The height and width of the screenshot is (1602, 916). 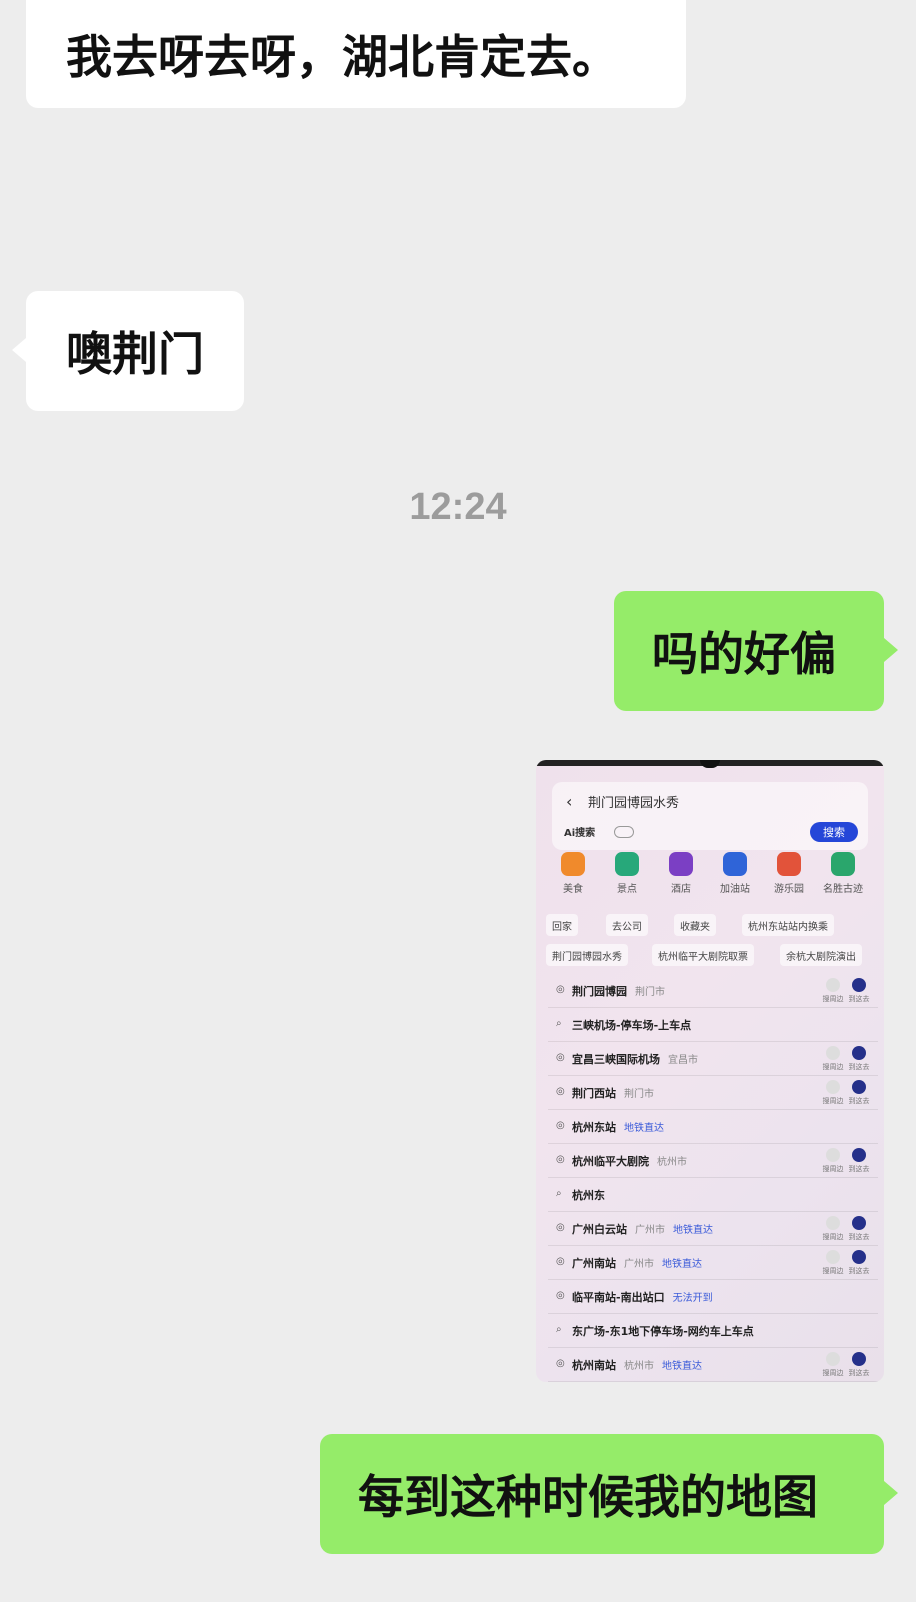 I want to click on message-bubble-sent: 吗的好偏, so click(x=749, y=651).